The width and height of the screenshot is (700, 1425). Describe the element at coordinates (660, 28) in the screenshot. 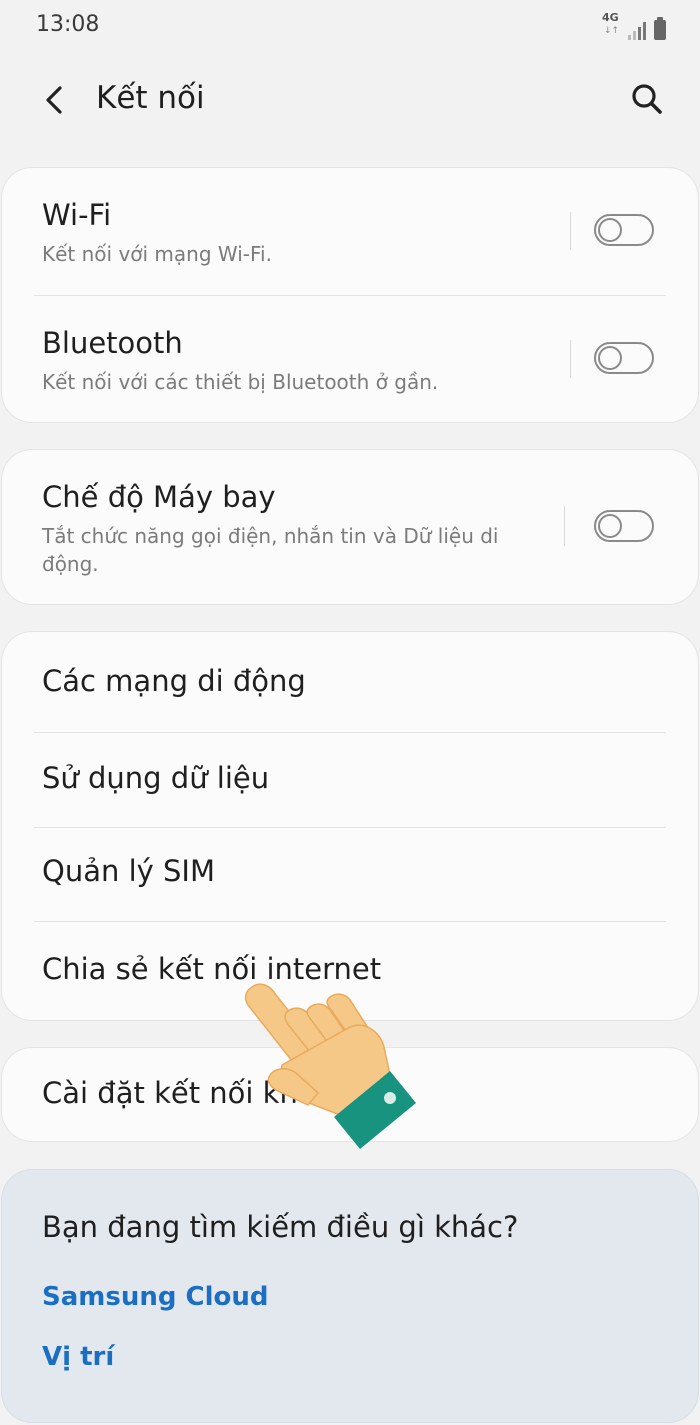

I see `battery-icon` at that location.